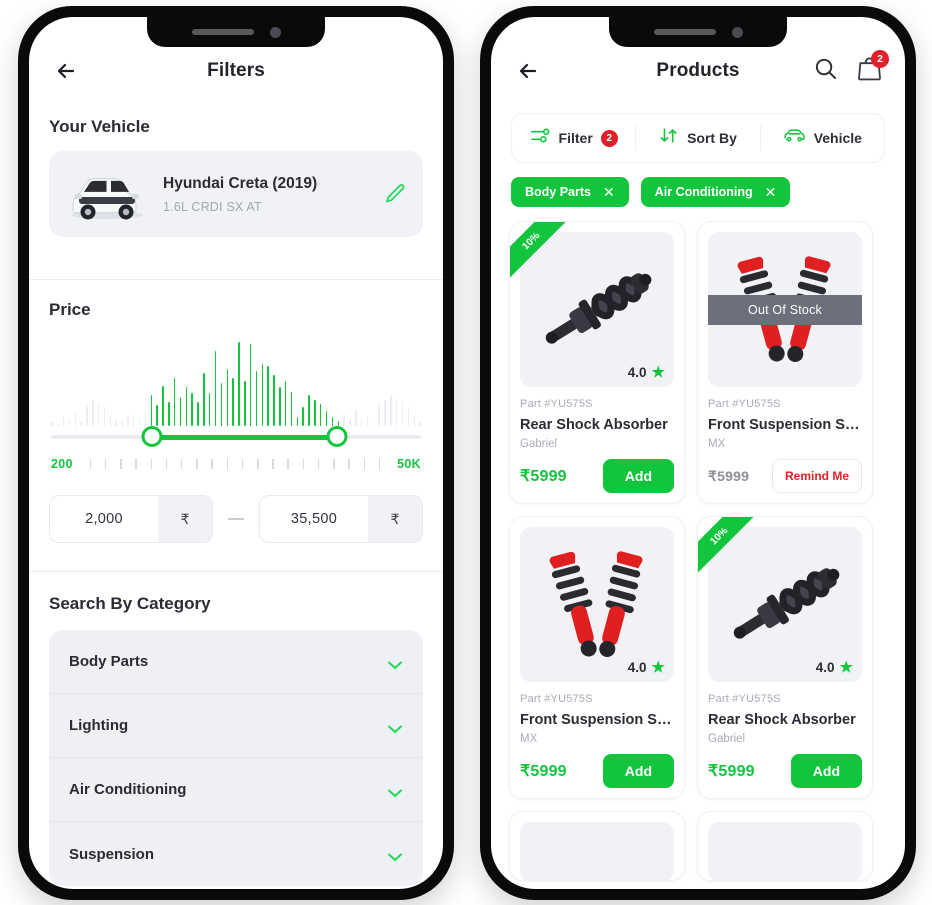 The height and width of the screenshot is (905, 932). What do you see at coordinates (558, 192) in the screenshot?
I see `chip-label: Body Parts` at bounding box center [558, 192].